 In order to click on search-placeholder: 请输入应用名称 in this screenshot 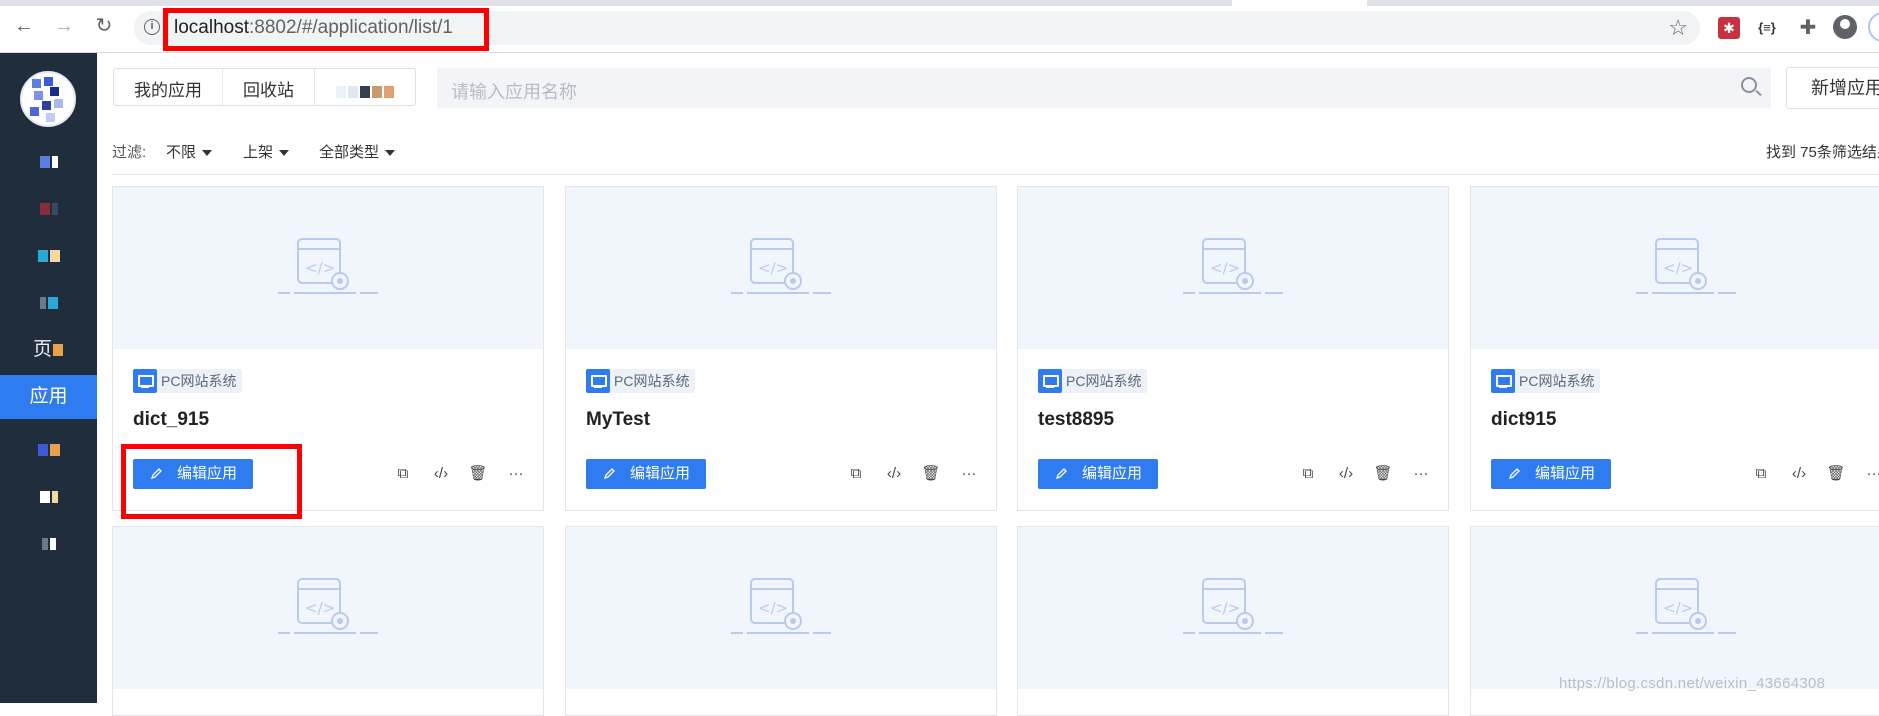, I will do `click(514, 92)`.